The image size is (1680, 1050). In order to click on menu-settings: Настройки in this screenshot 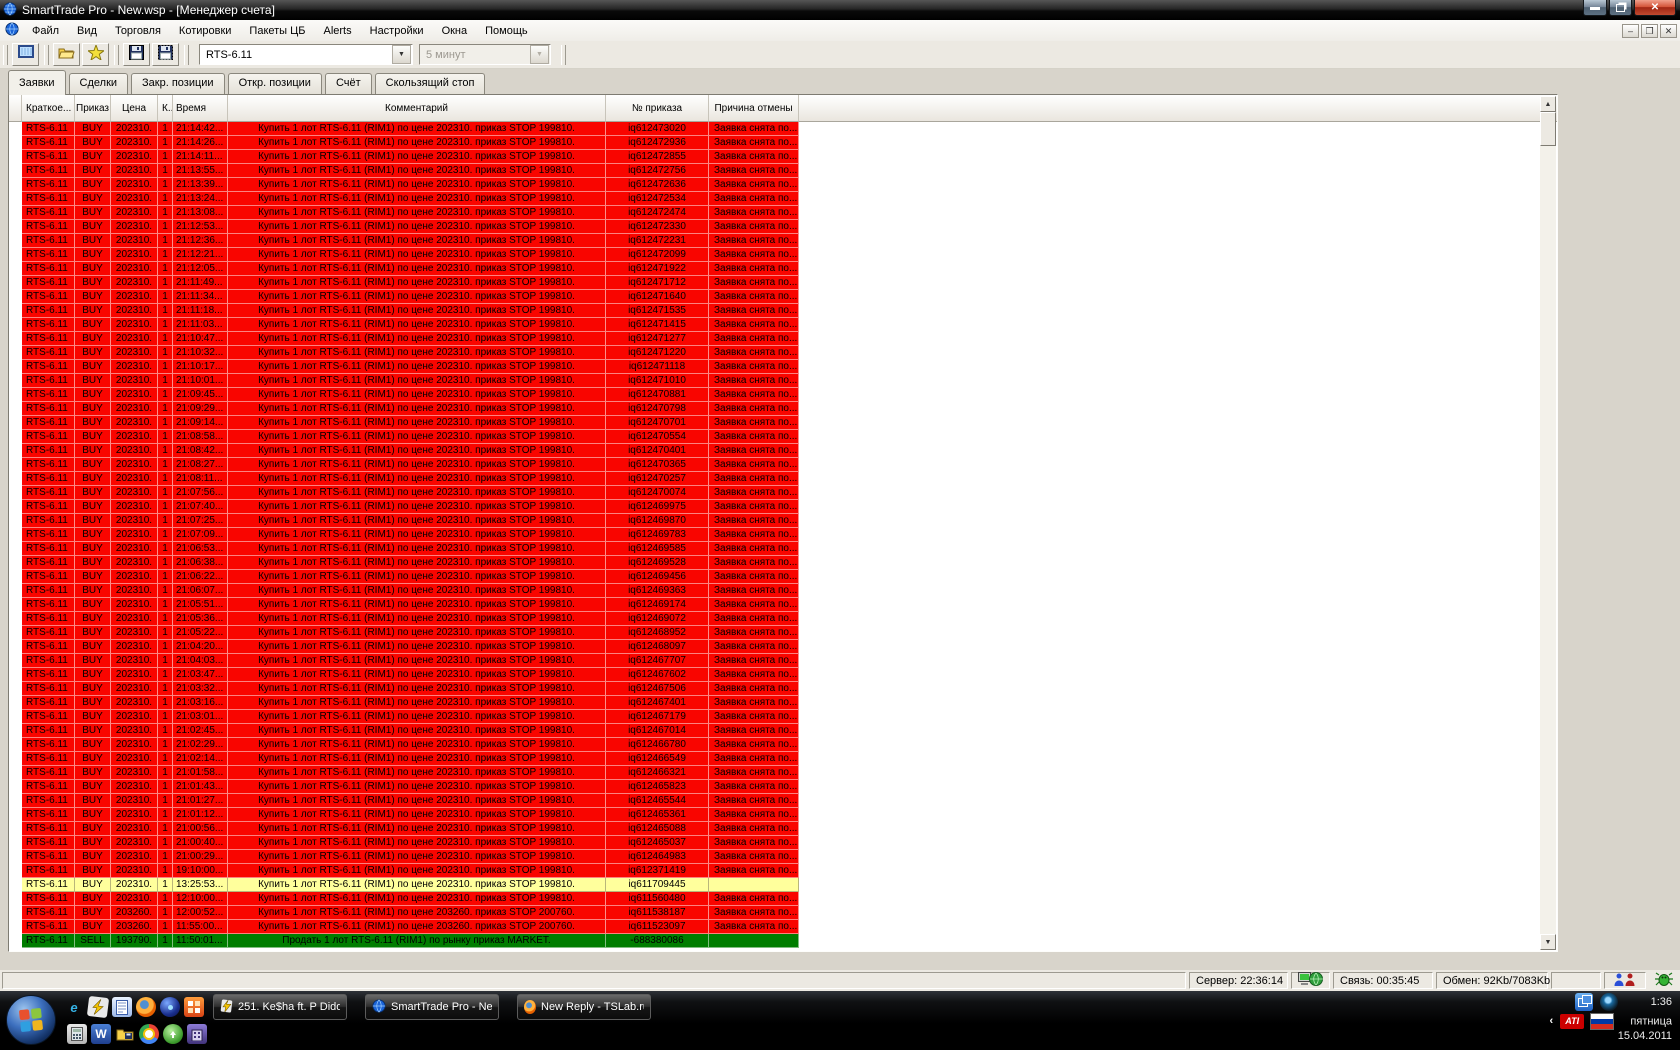, I will do `click(397, 31)`.